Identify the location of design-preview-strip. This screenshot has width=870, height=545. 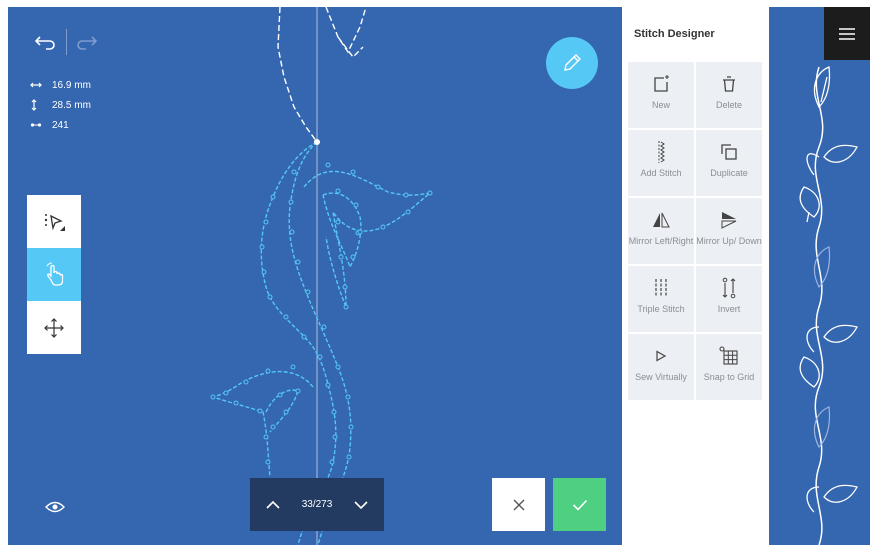
(819, 276).